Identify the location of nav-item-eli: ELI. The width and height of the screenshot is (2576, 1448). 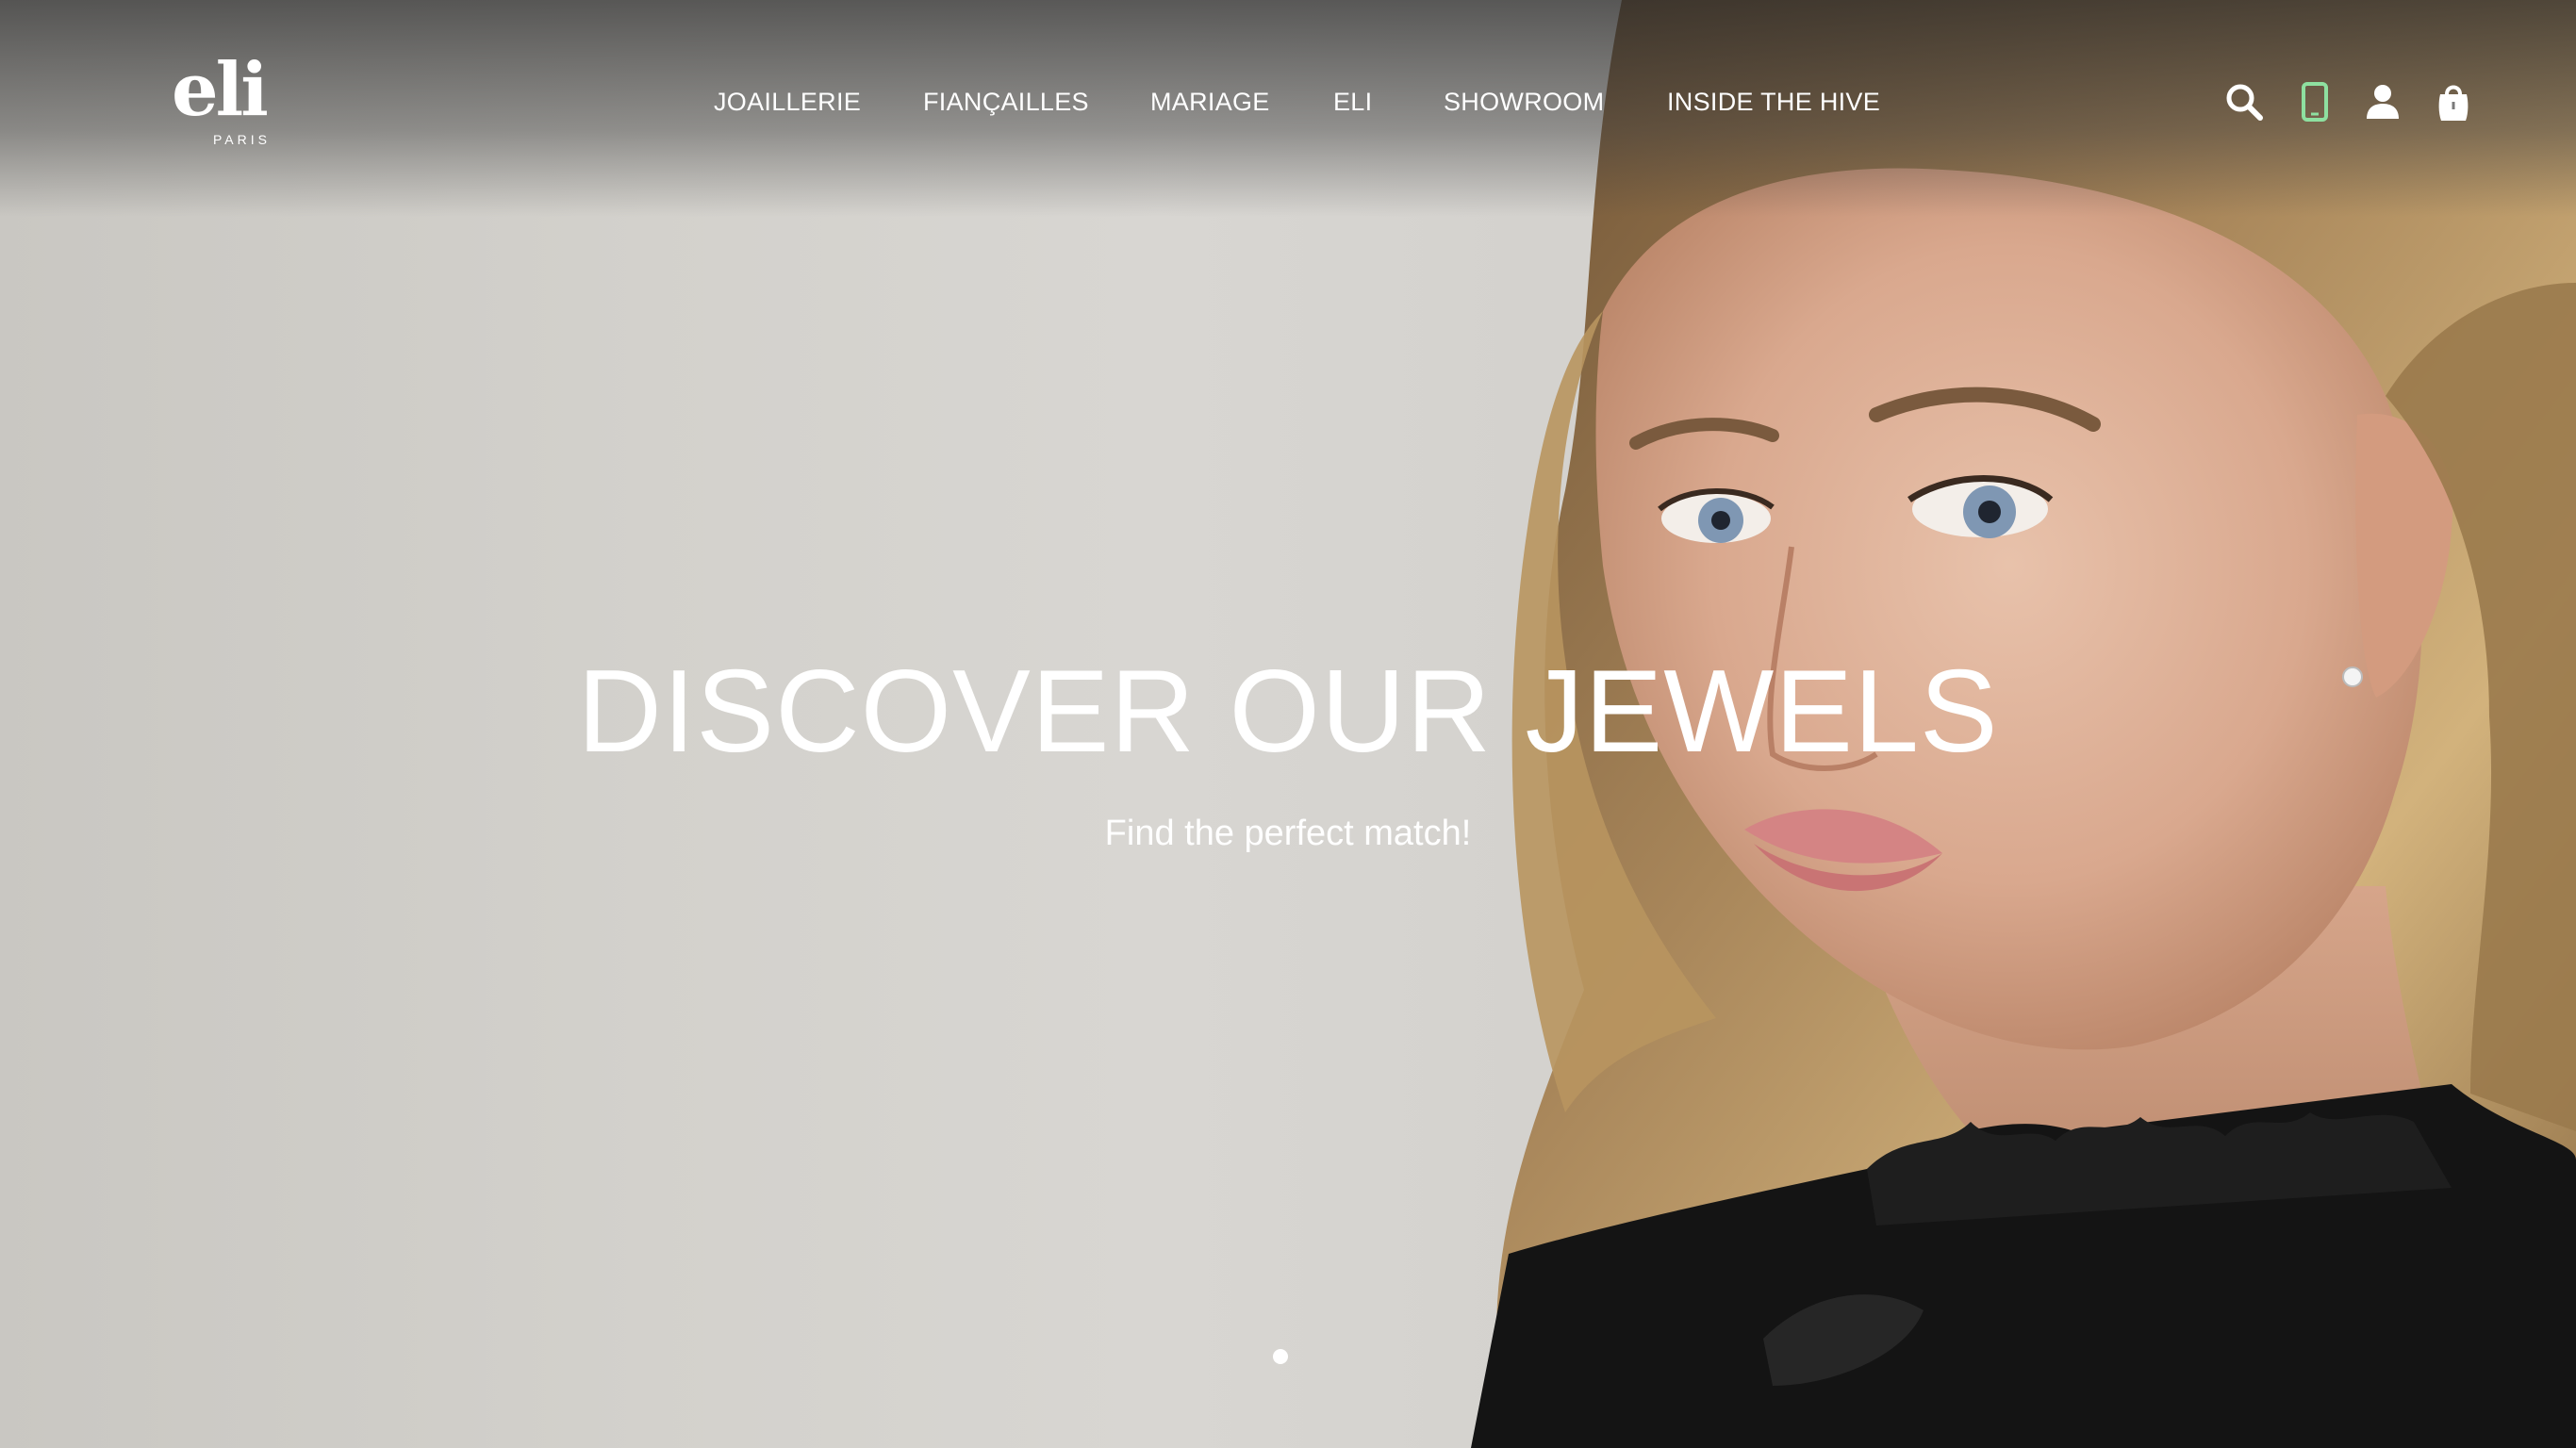
(1352, 102).